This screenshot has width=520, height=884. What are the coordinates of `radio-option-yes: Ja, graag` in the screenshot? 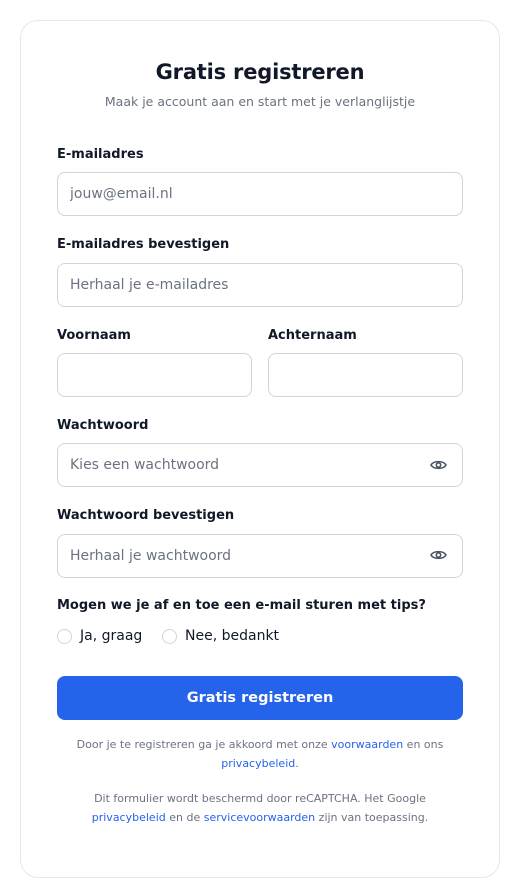 It's located at (99, 636).